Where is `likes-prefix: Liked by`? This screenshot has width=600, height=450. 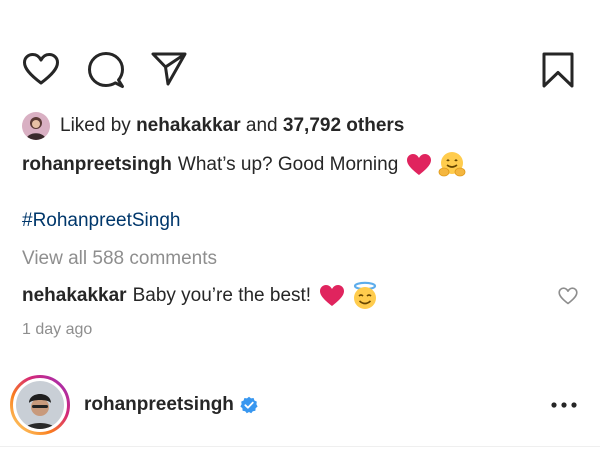
likes-prefix: Liked by is located at coordinates (95, 125).